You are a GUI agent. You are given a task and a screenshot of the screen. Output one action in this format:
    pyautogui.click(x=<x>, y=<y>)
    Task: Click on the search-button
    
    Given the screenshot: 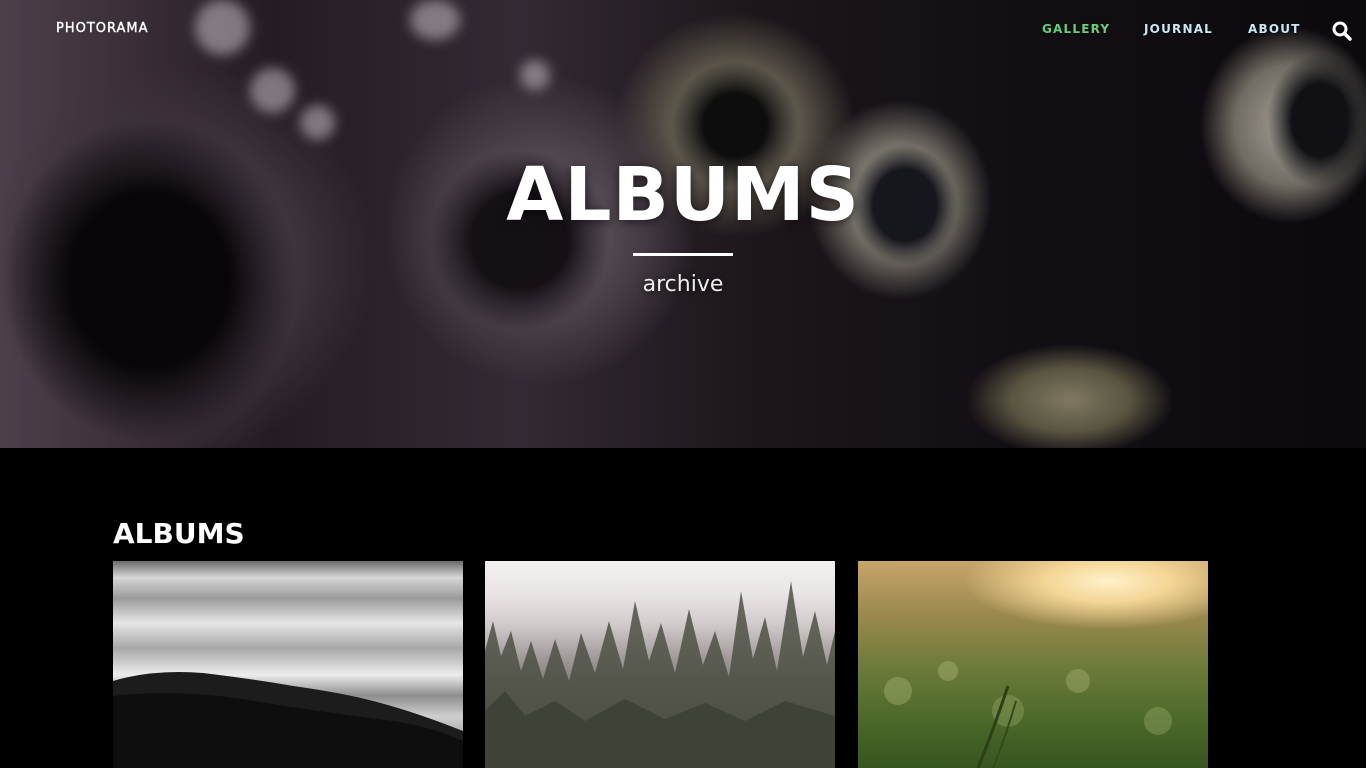 What is the action you would take?
    pyautogui.click(x=1342, y=31)
    